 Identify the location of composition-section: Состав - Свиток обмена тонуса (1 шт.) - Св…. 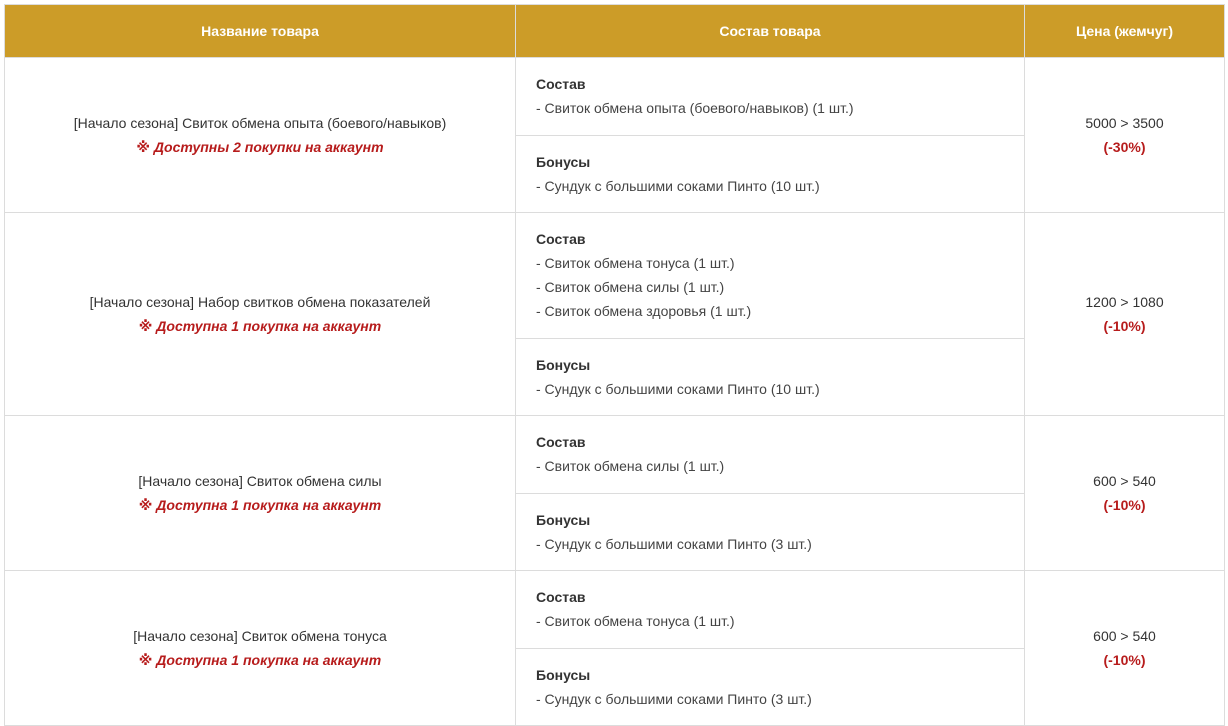
(770, 275).